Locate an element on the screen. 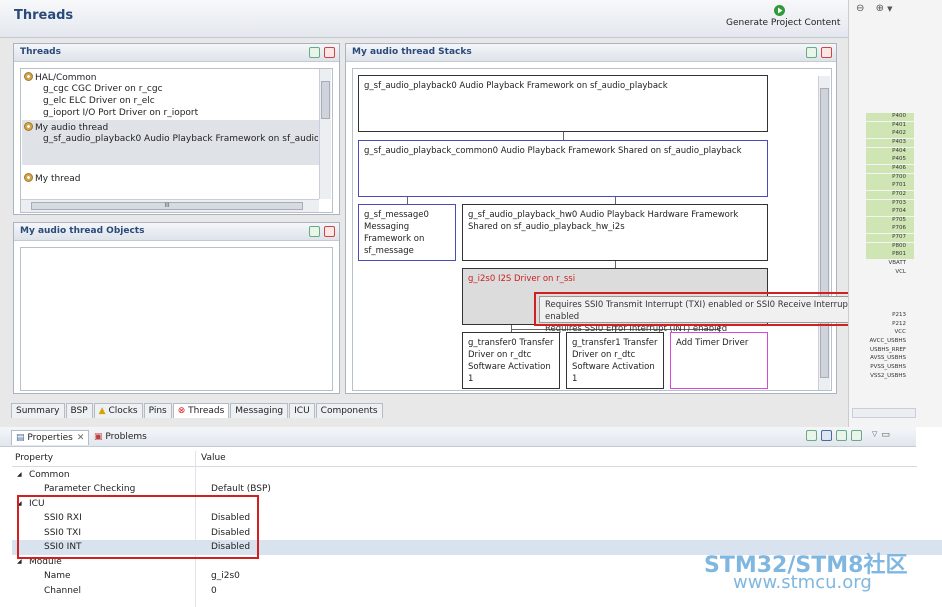 The width and height of the screenshot is (942, 607). add-object-icon is located at coordinates (314, 231).